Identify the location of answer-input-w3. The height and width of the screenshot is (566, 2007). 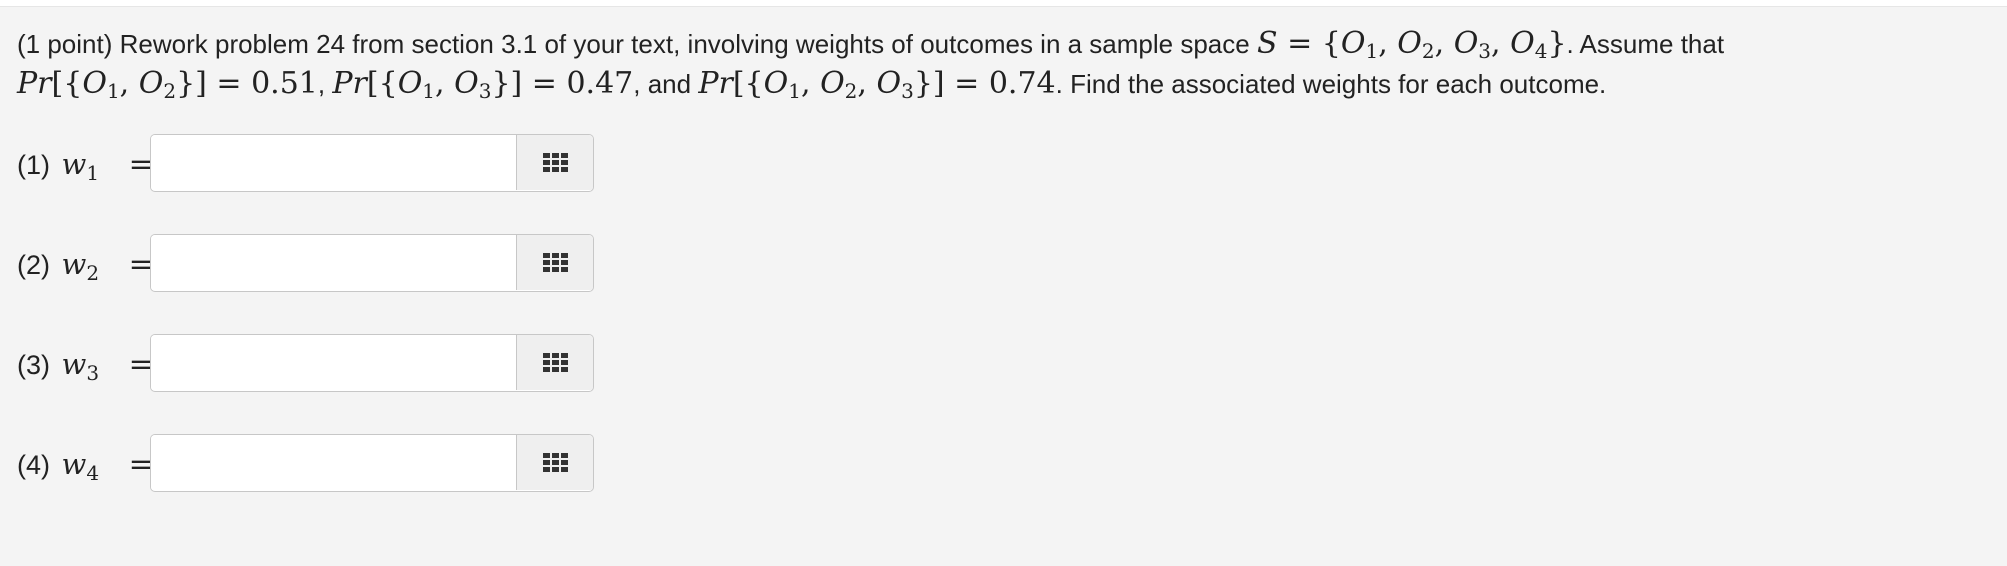
(334, 362).